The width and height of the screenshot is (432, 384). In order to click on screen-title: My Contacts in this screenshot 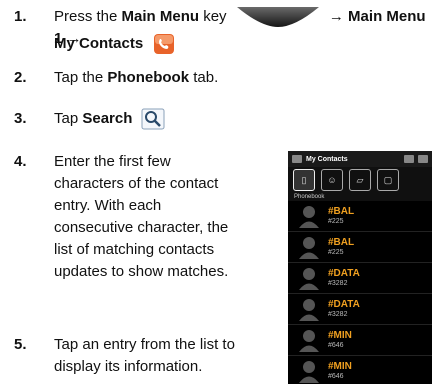, I will do `click(327, 159)`.